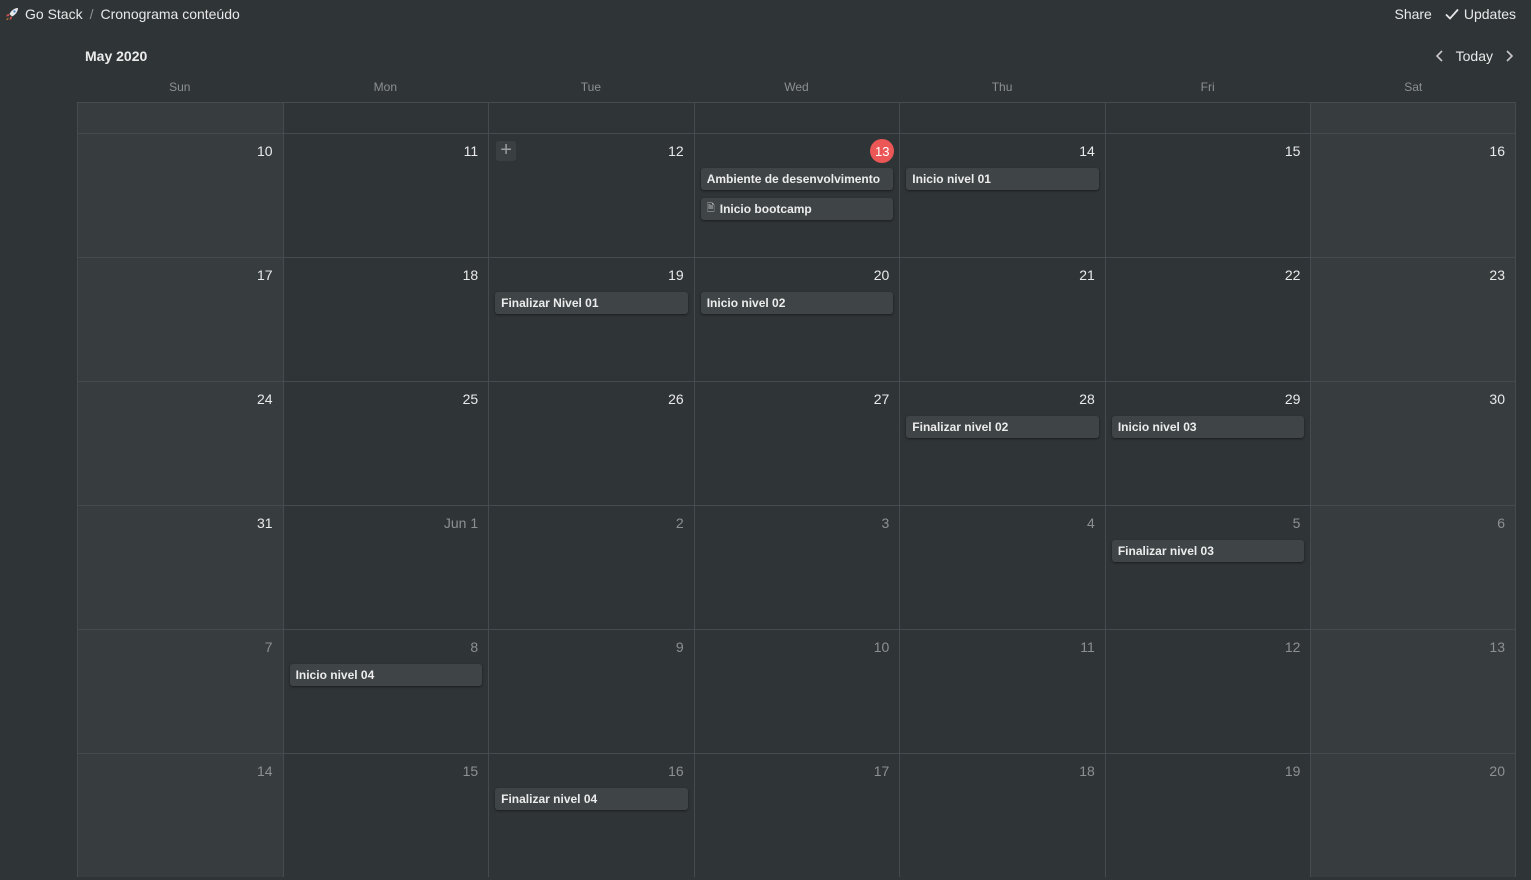 Image resolution: width=1531 pixels, height=880 pixels. Describe the element at coordinates (676, 151) in the screenshot. I see `day-number: 12` at that location.